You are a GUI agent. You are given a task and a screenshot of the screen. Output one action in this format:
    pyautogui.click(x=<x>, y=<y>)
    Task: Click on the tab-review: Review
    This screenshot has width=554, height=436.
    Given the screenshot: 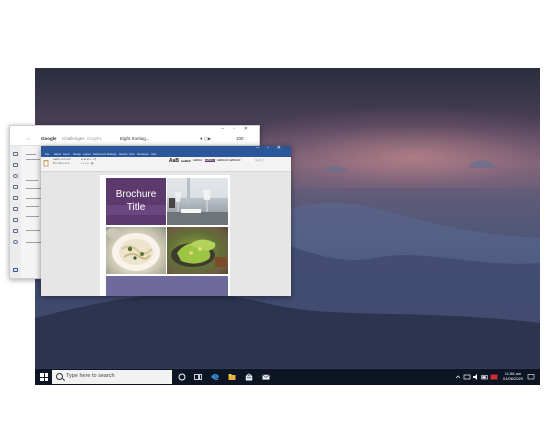 What is the action you would take?
    pyautogui.click(x=123, y=154)
    